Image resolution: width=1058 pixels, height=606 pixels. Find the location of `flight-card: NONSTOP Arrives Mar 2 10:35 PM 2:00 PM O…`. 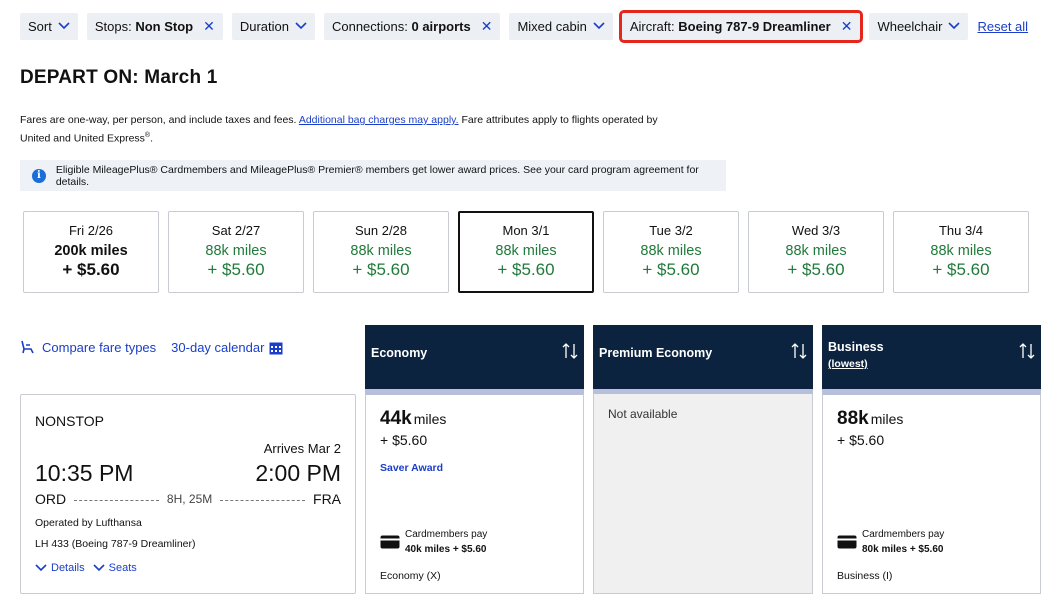

flight-card: NONSTOP Arrives Mar 2 10:35 PM 2:00 PM O… is located at coordinates (188, 494).